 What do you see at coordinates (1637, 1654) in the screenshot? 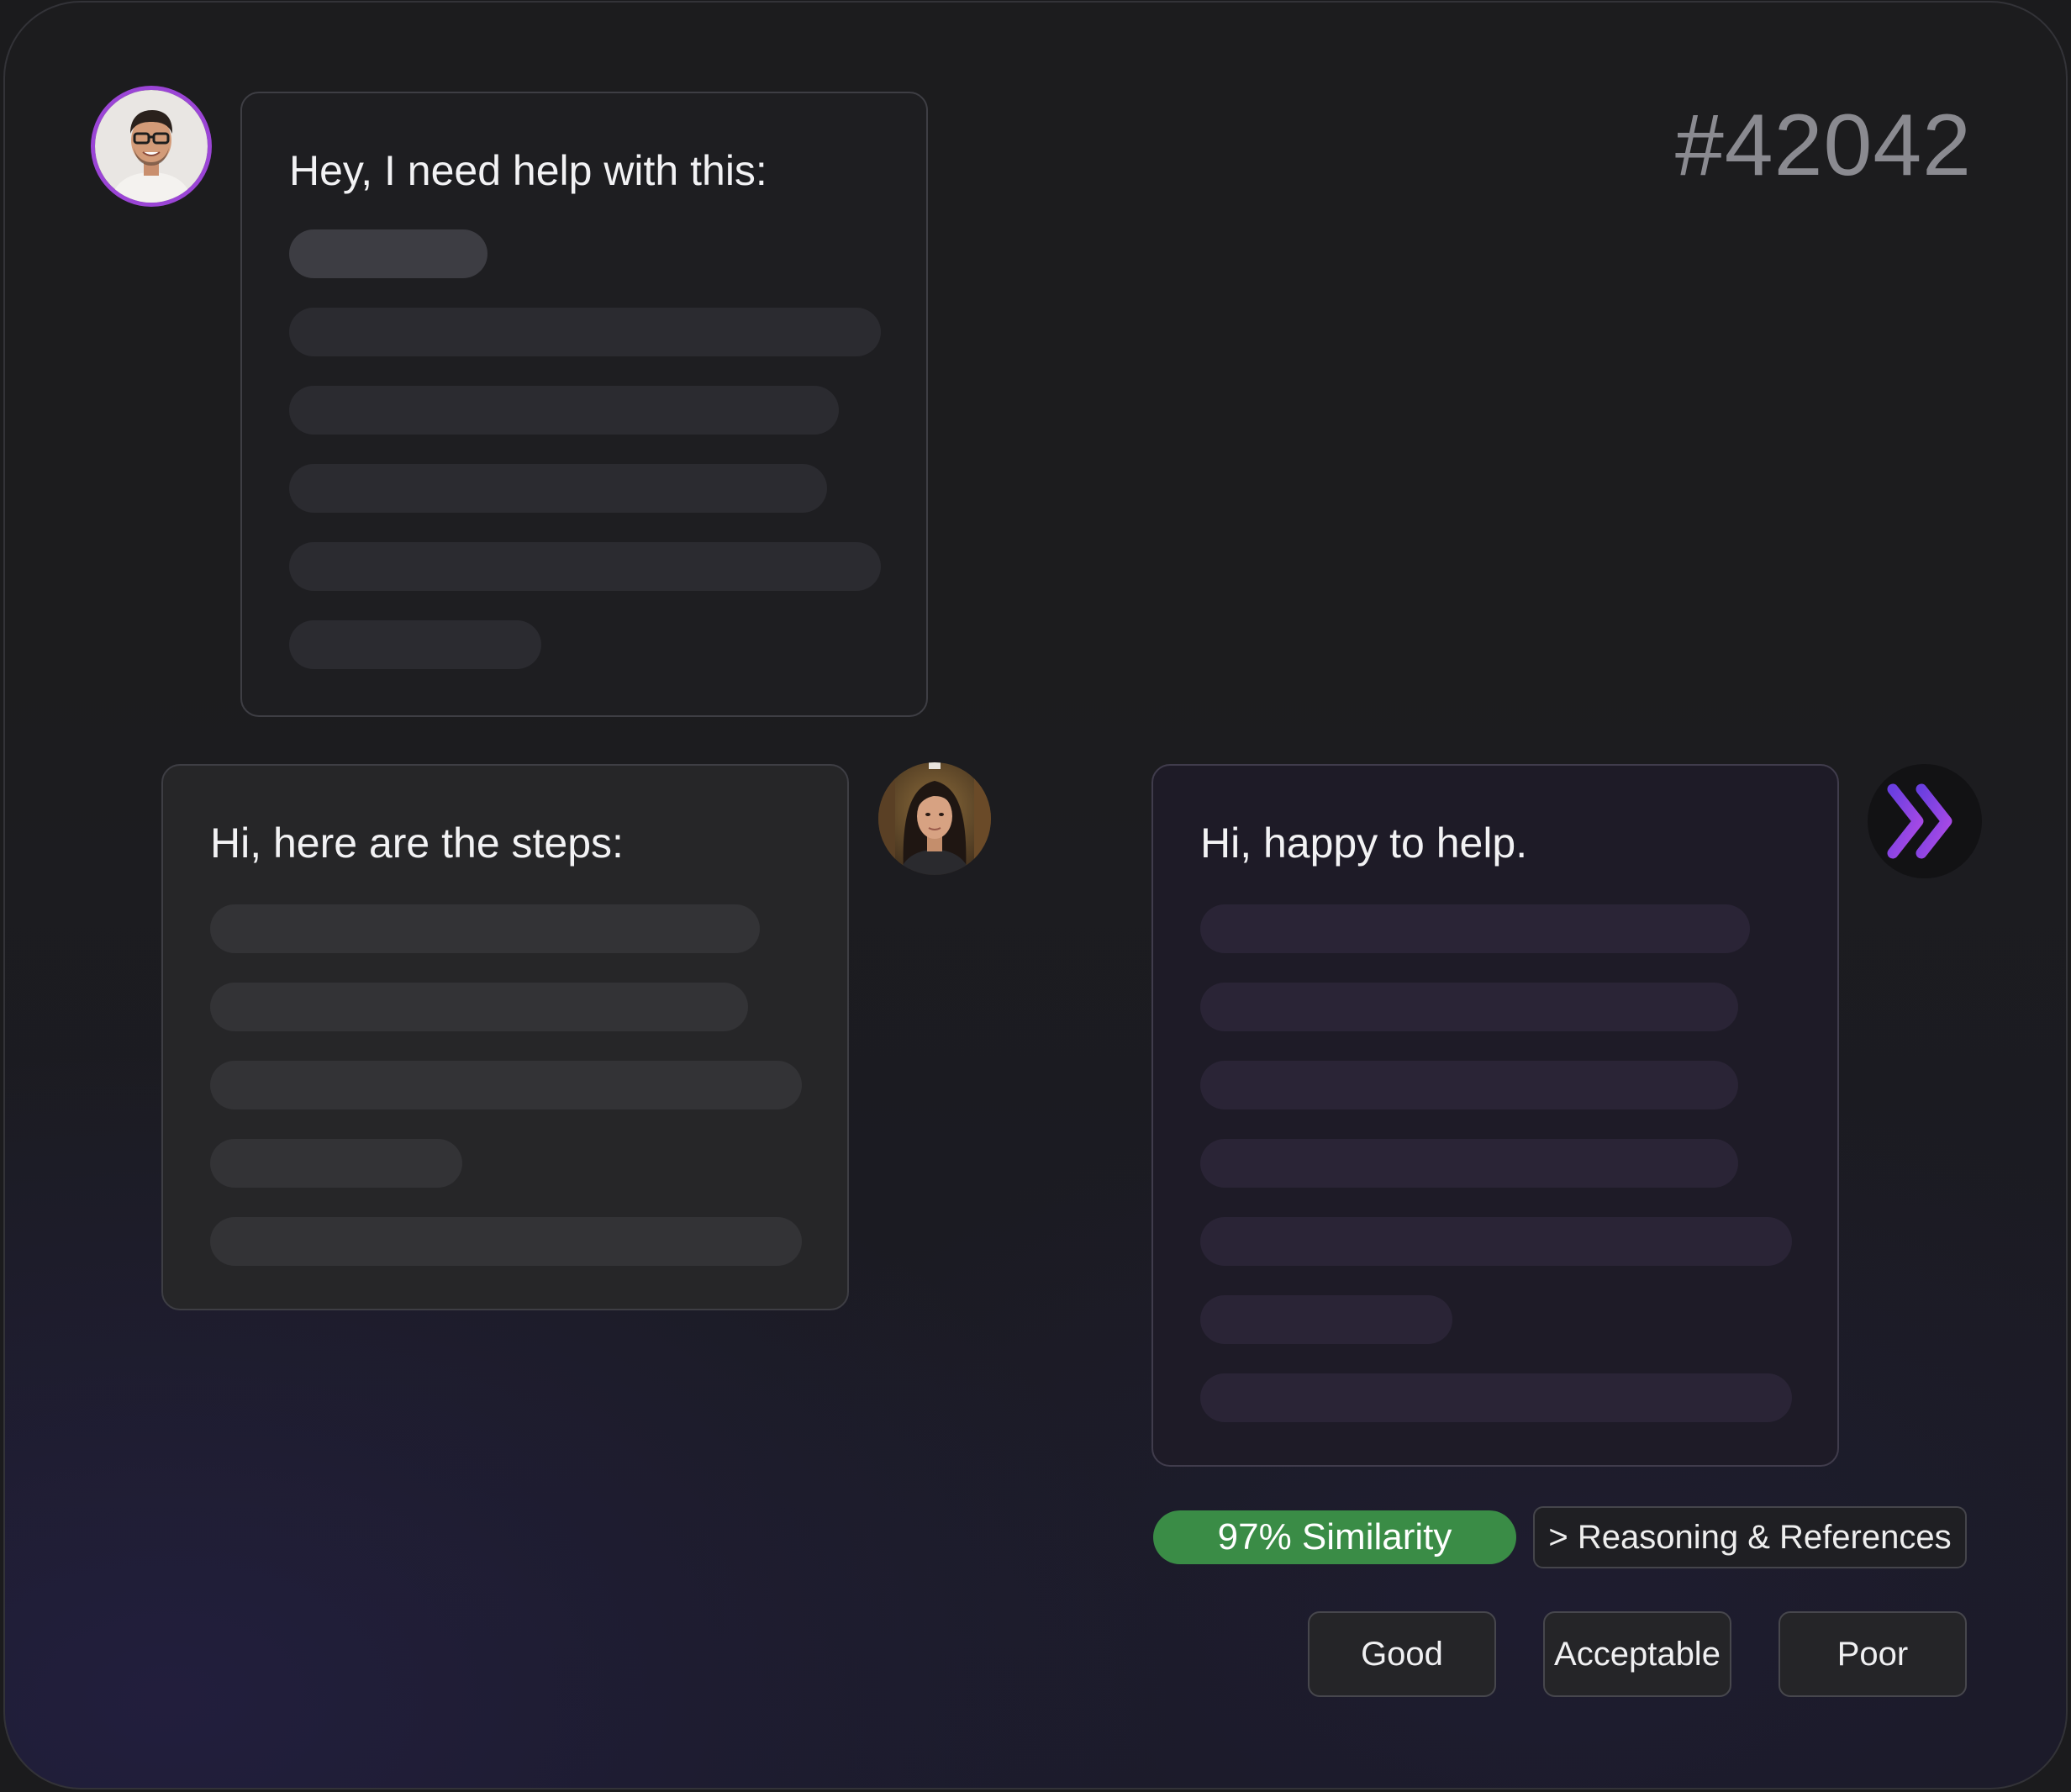
I see `rate-acceptable-button: Acceptable` at bounding box center [1637, 1654].